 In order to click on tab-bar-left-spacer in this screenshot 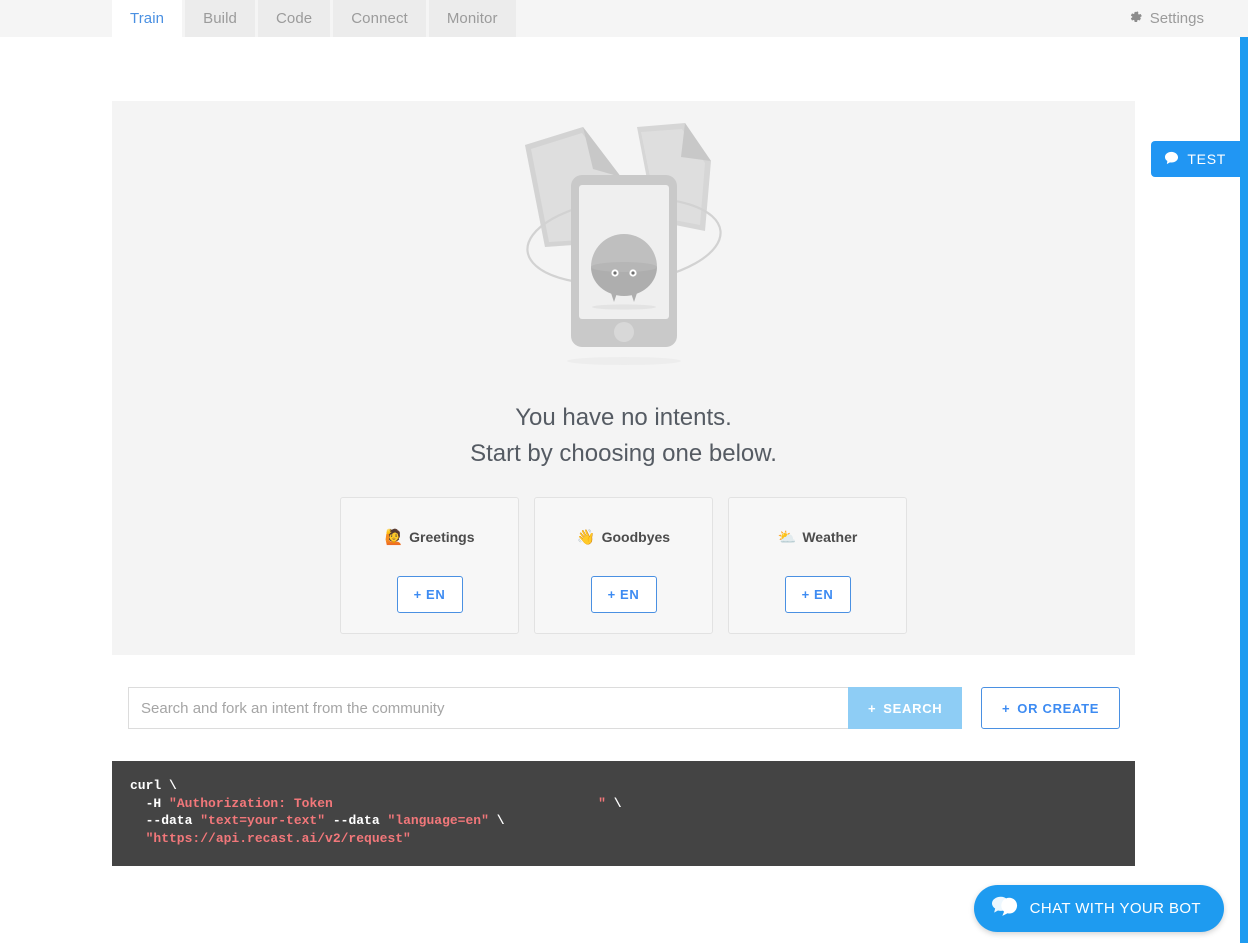, I will do `click(56, 18)`.